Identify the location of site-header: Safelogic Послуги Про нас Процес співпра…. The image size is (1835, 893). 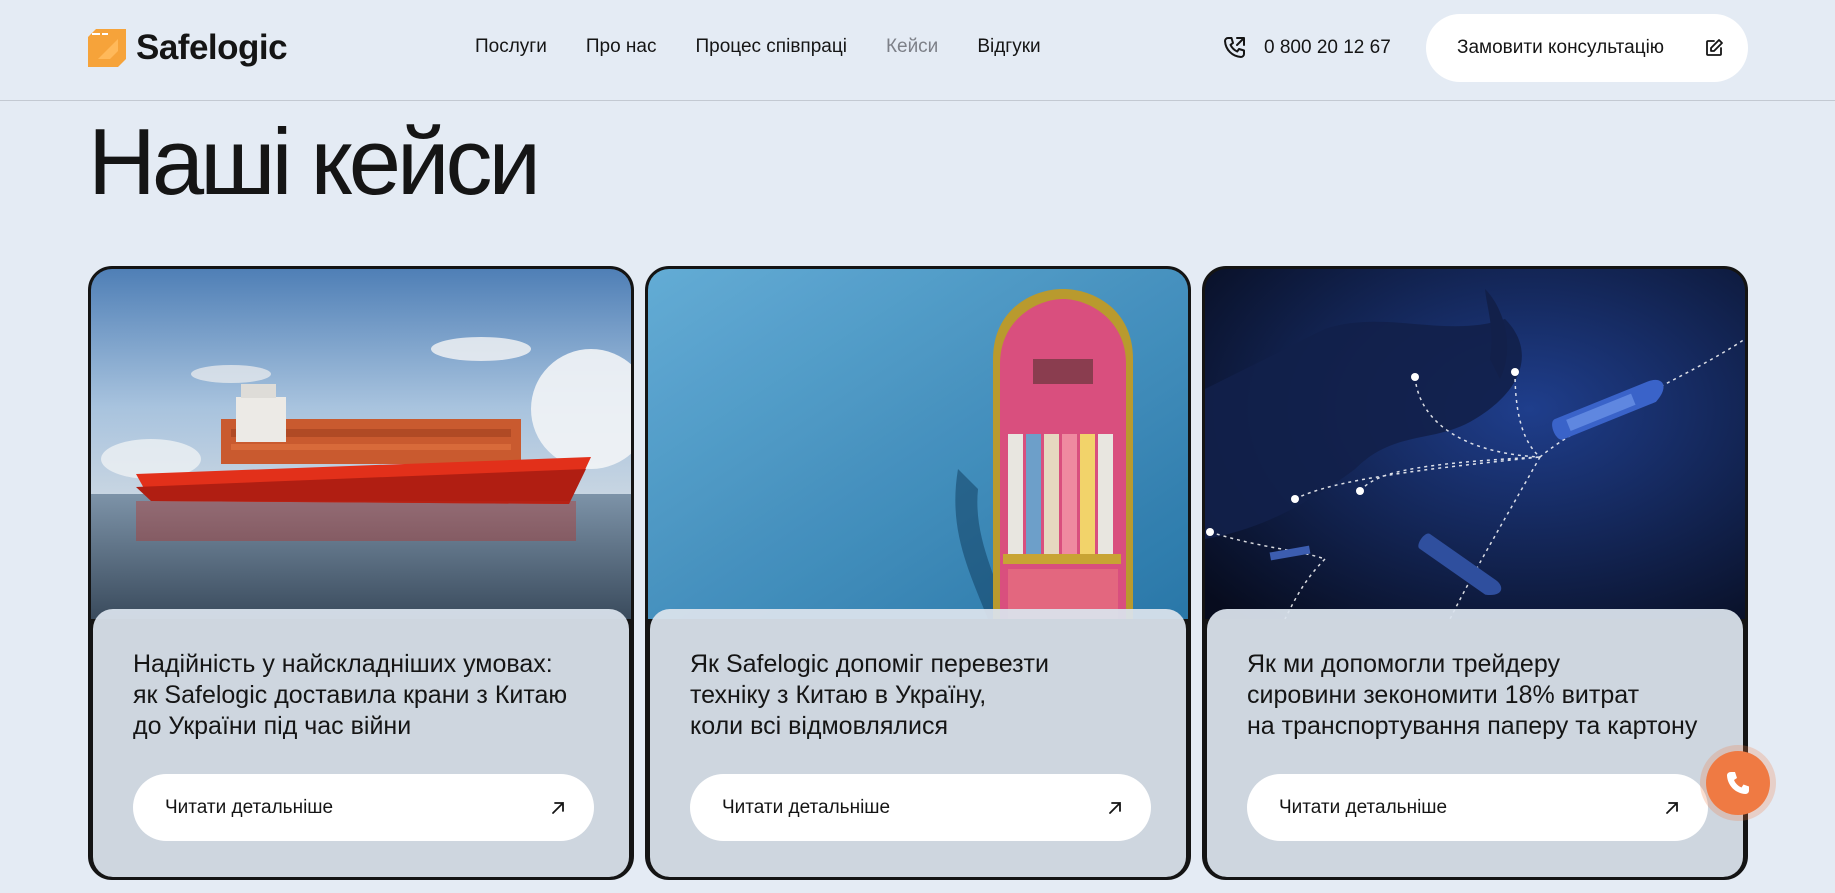
(917, 50).